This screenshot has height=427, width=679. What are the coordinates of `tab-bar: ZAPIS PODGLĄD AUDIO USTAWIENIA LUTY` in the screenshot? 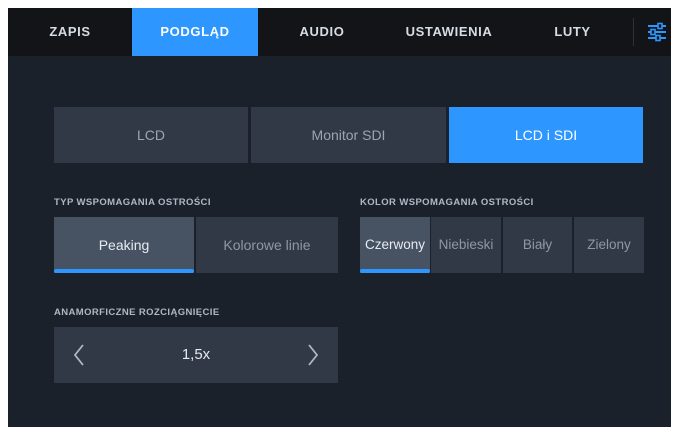 It's located at (339, 32).